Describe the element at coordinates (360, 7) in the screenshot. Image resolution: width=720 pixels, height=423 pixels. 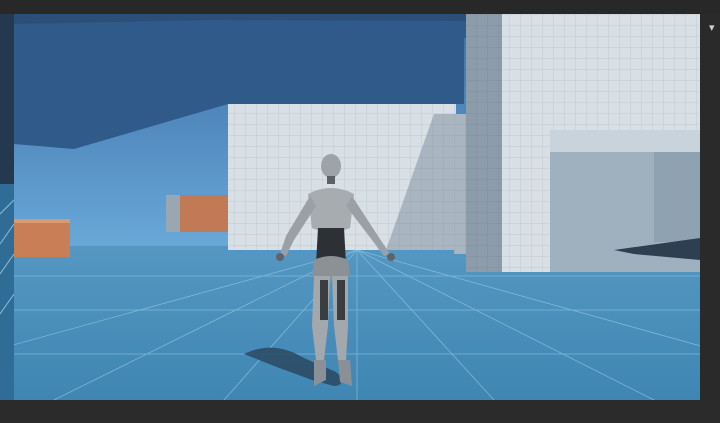
I see `editor-top-bar` at that location.